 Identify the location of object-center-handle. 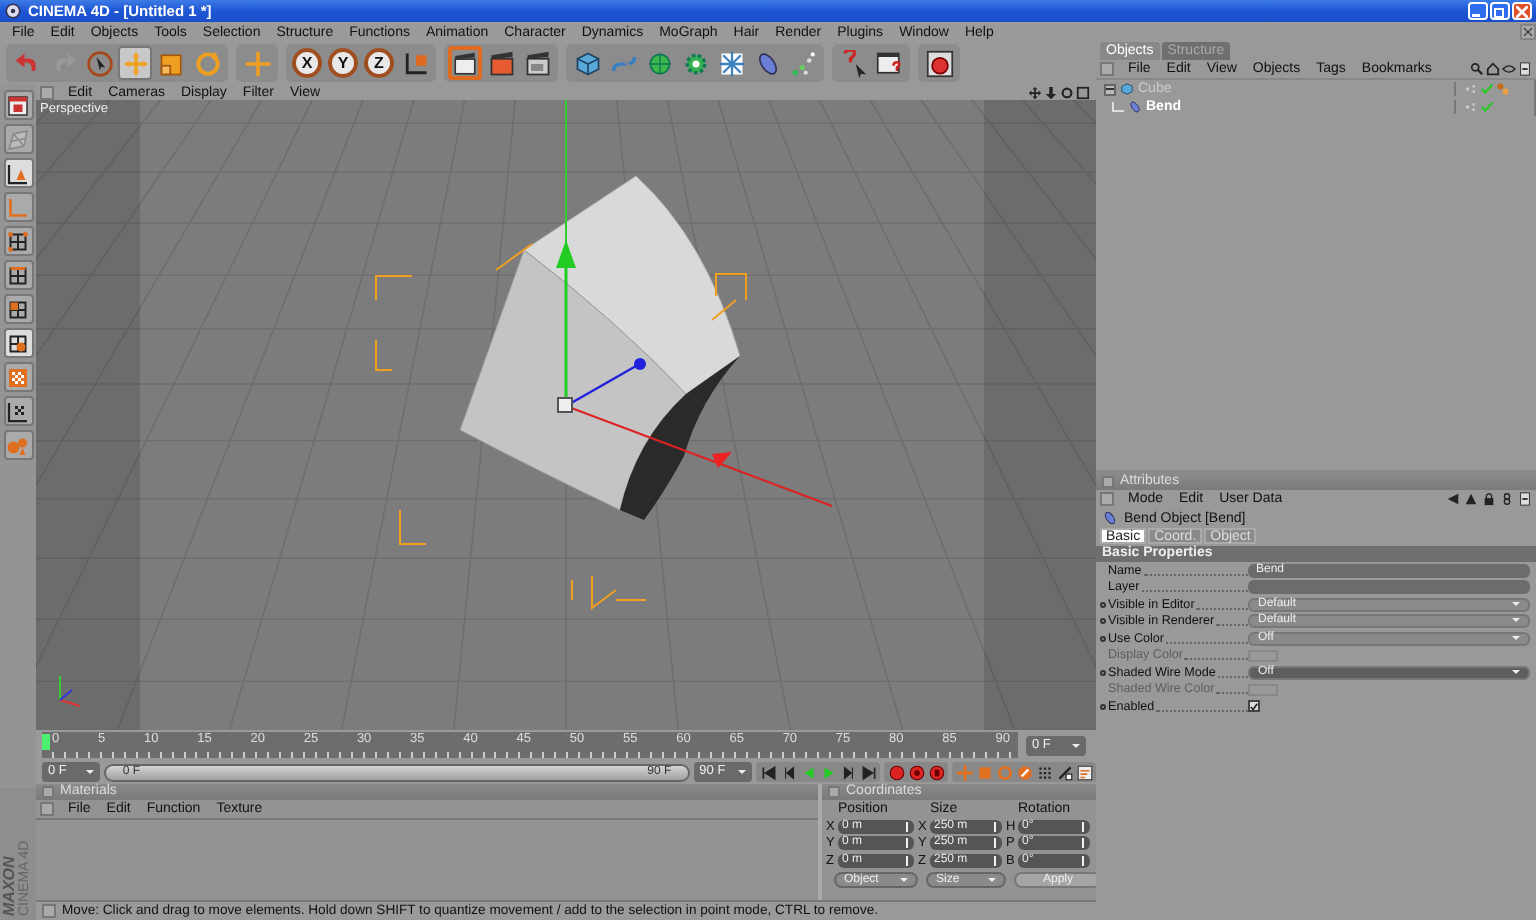
(565, 405).